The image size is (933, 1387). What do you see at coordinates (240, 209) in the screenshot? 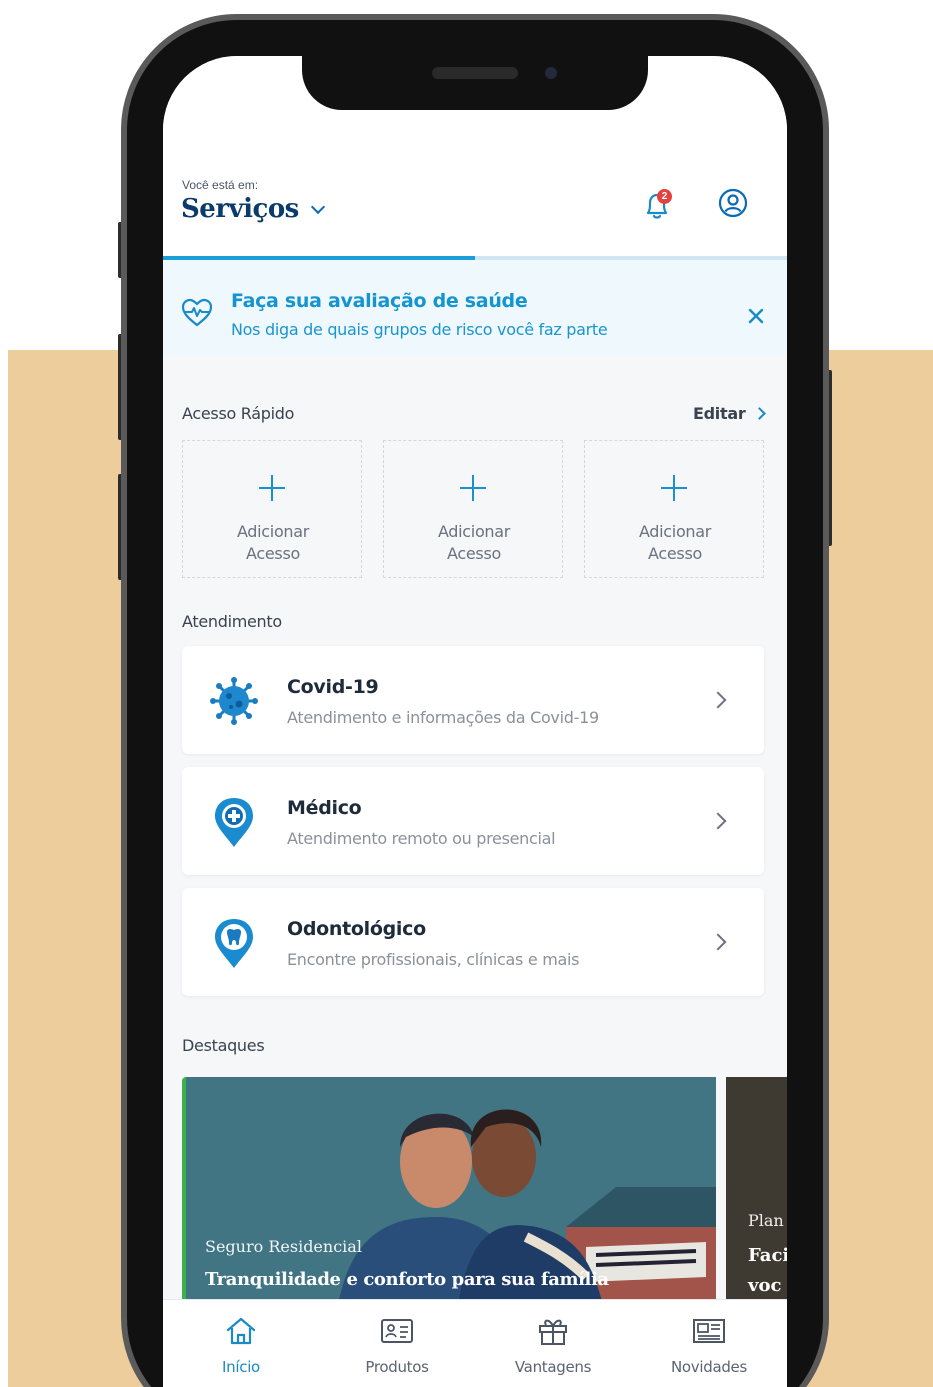
I see `section-title: Serviços` at bounding box center [240, 209].